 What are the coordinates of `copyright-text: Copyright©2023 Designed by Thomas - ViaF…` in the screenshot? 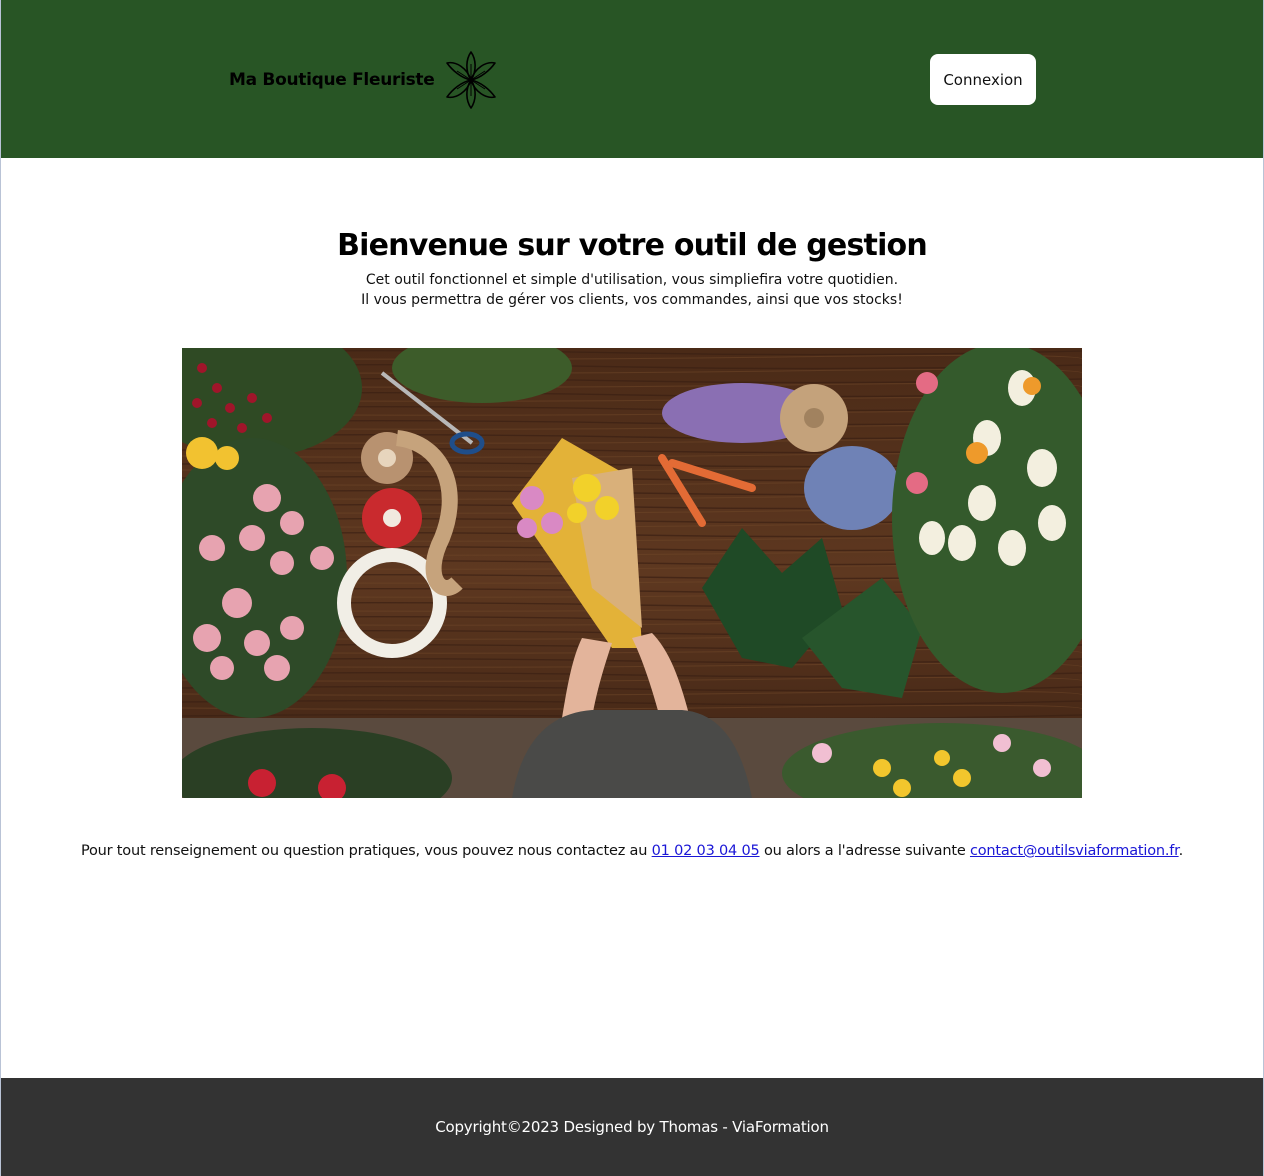 It's located at (632, 1127).